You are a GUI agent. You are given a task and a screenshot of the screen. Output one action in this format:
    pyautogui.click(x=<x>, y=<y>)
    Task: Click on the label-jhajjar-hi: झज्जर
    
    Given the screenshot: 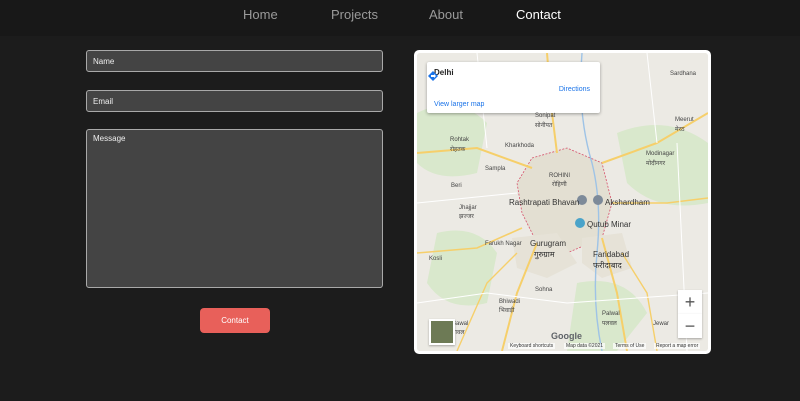 What is the action you would take?
    pyautogui.click(x=466, y=217)
    